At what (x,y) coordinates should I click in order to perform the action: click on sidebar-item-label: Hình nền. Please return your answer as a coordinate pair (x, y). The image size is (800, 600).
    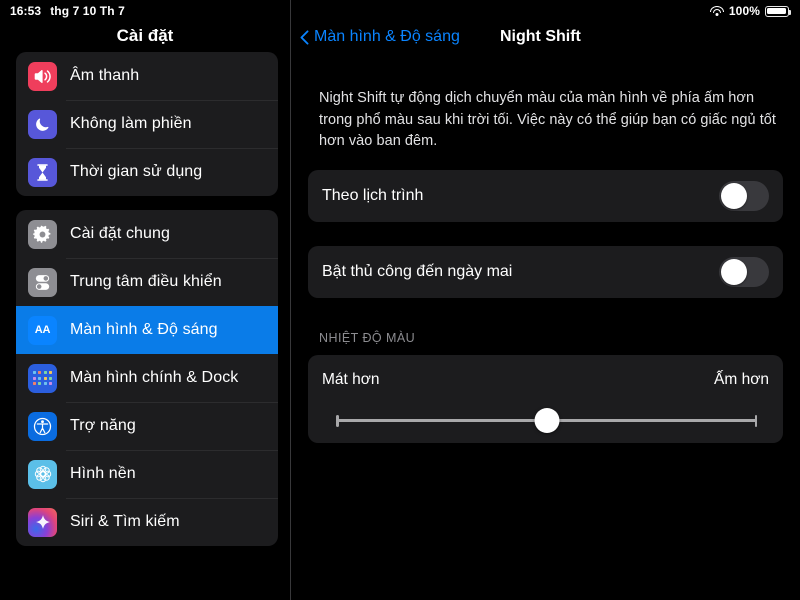
    Looking at the image, I should click on (103, 473).